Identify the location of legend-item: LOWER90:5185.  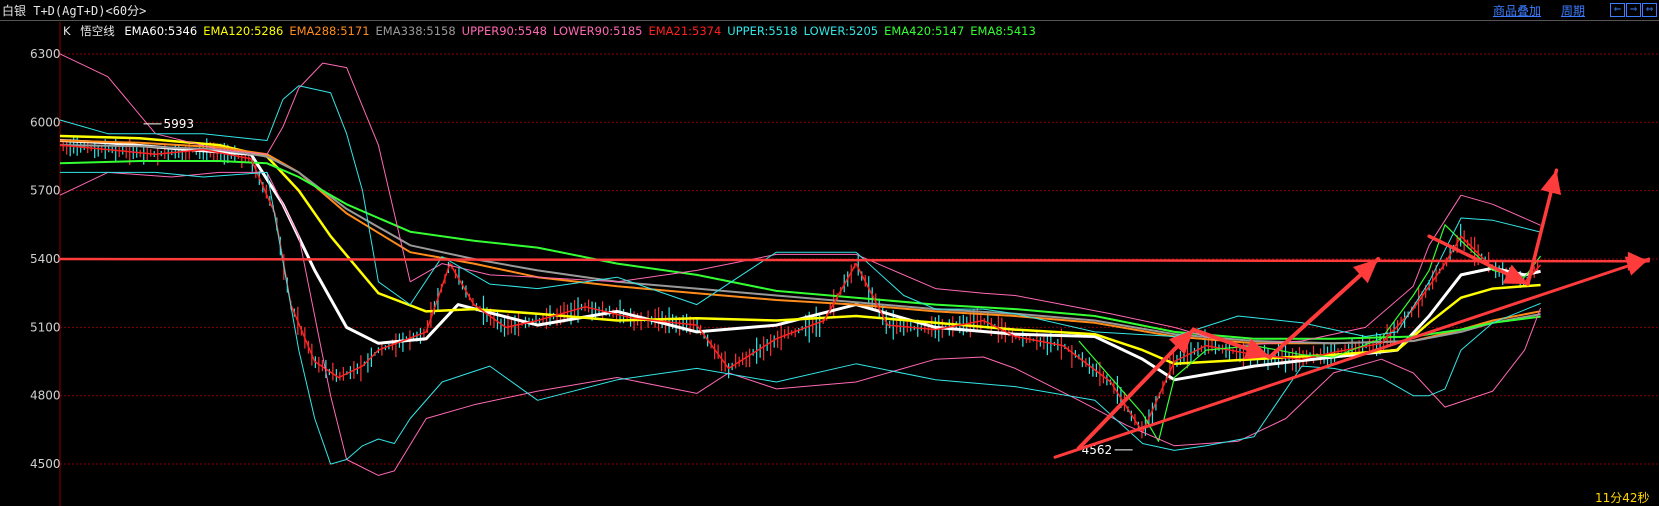
(598, 31).